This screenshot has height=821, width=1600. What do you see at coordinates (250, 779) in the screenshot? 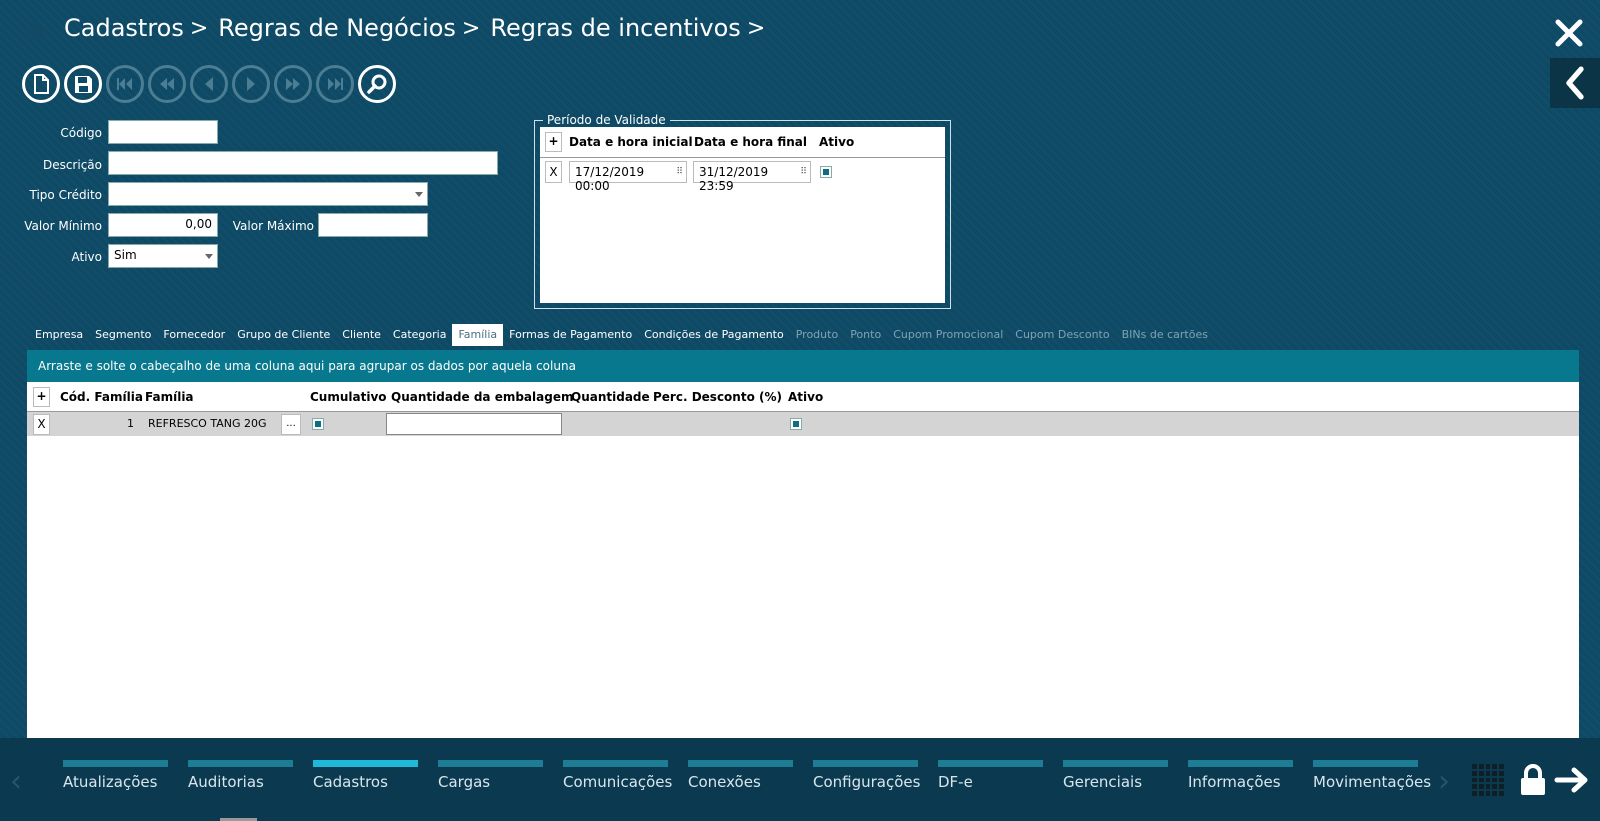
I see `module-auditorias: Auditorias` at bounding box center [250, 779].